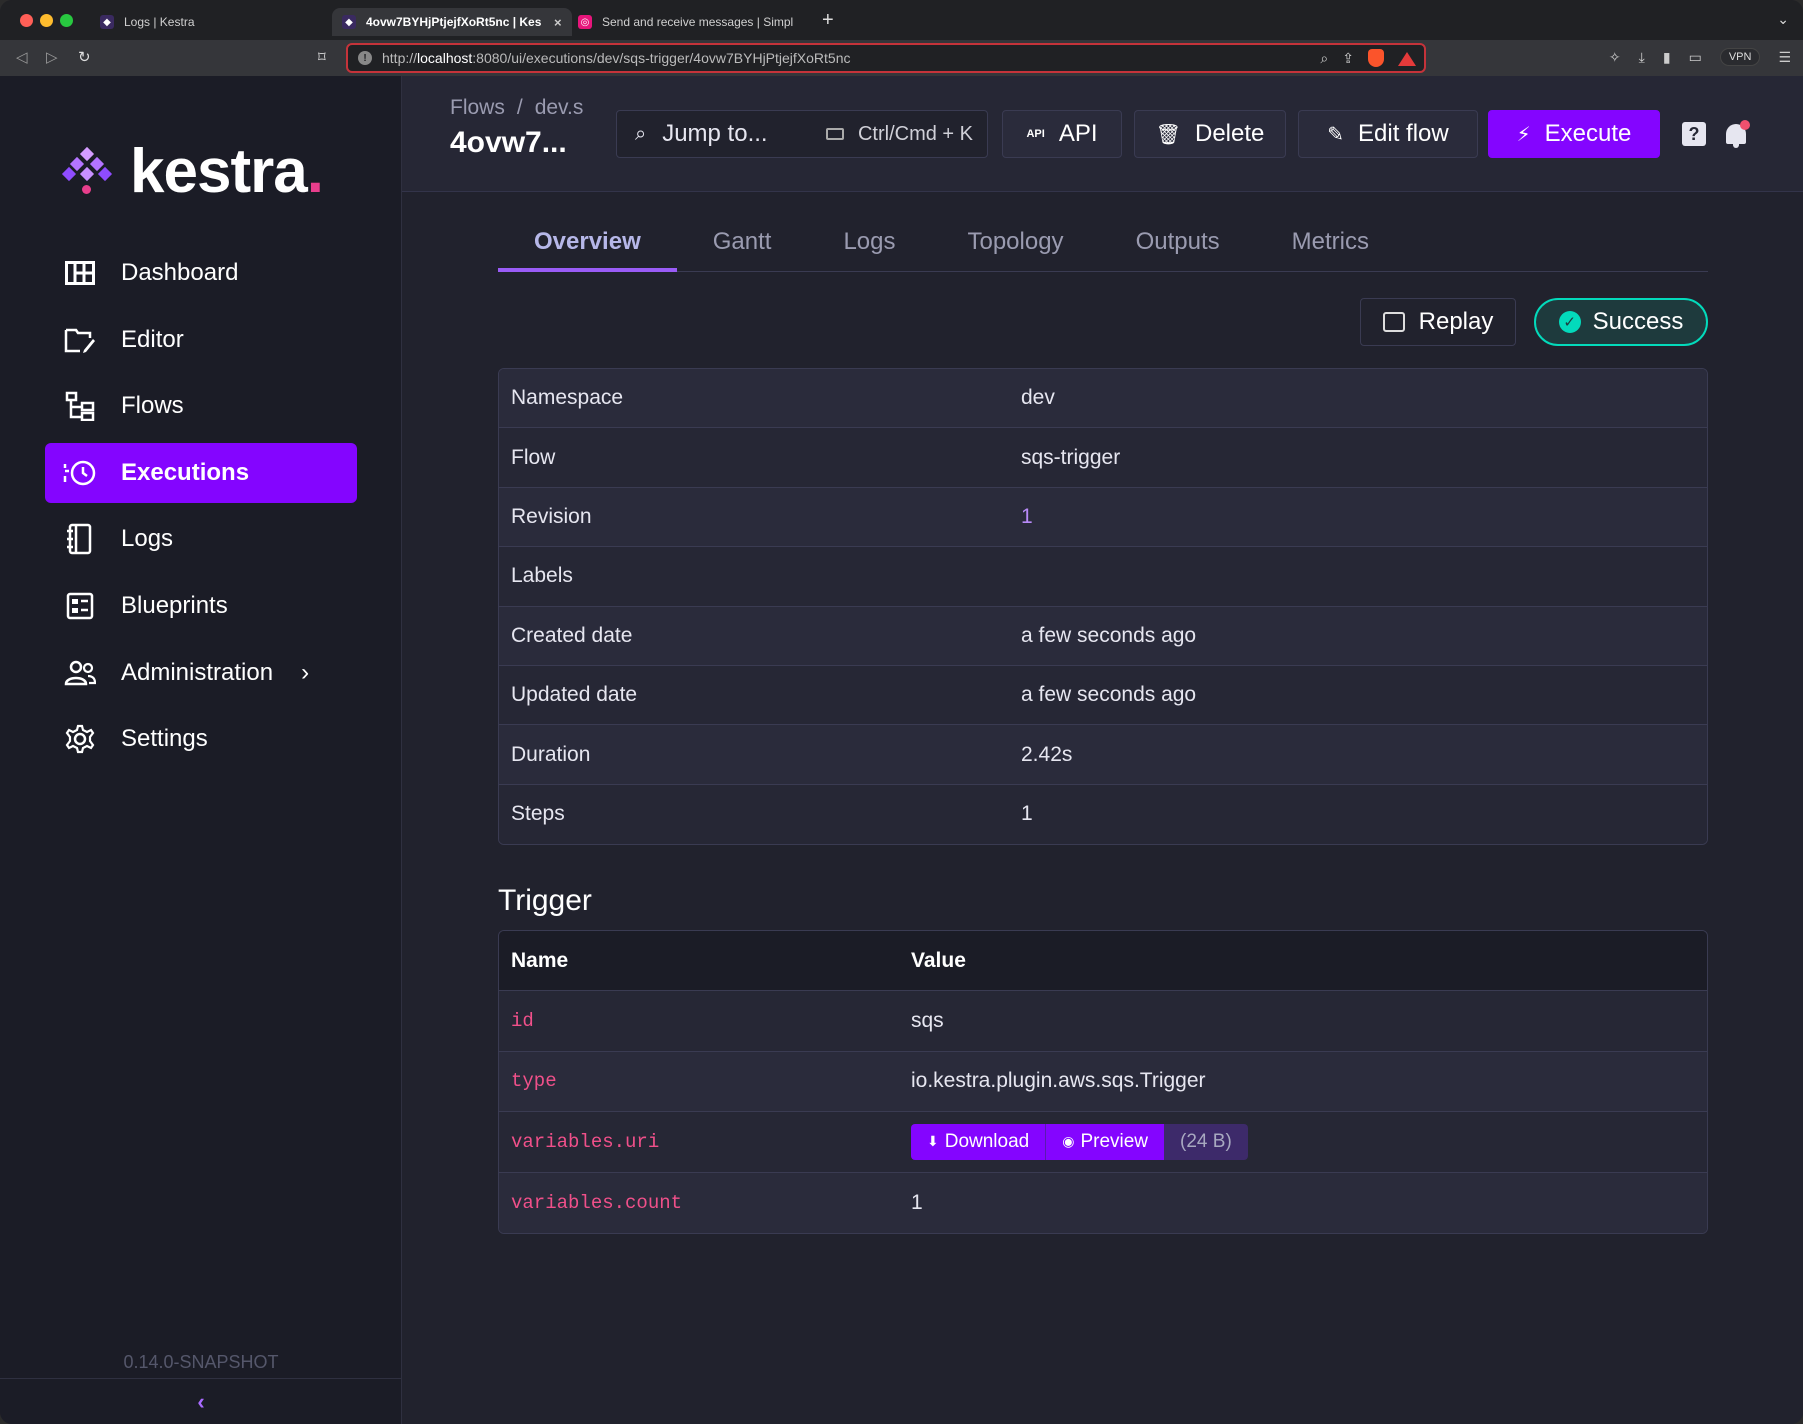  Describe the element at coordinates (559, 107) in the screenshot. I see `breadcrumb-namespace: dev.s` at that location.